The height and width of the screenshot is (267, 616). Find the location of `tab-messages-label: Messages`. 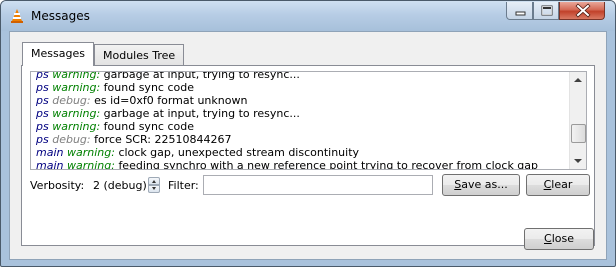

tab-messages-label: Messages is located at coordinates (58, 53).